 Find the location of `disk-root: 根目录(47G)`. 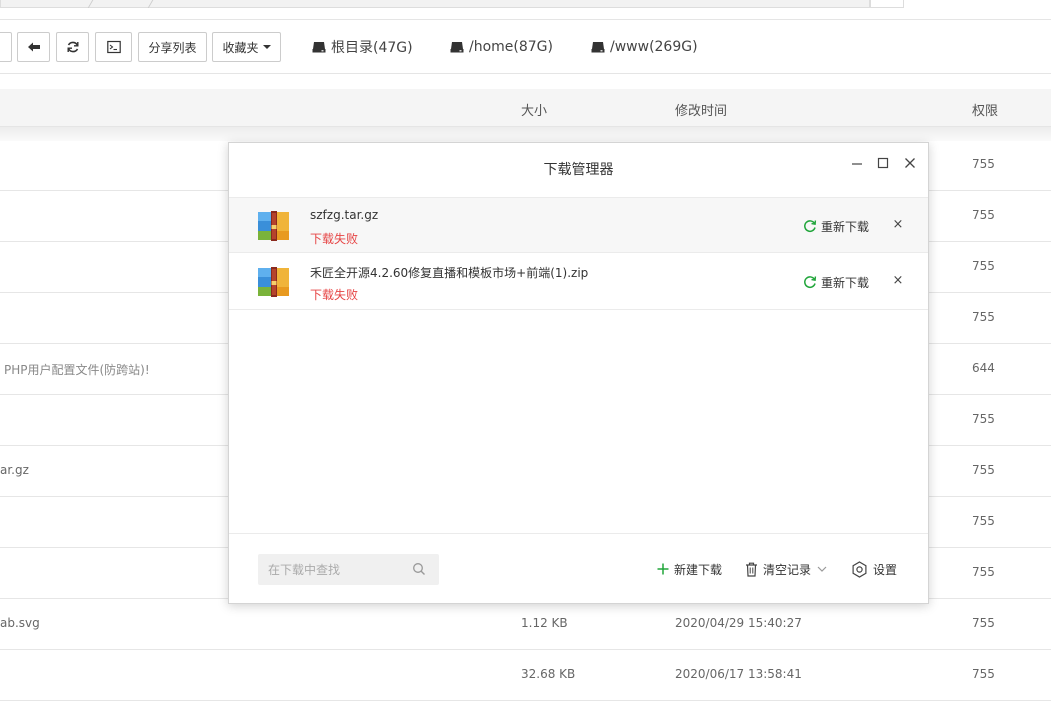

disk-root: 根目录(47G) is located at coordinates (362, 47).